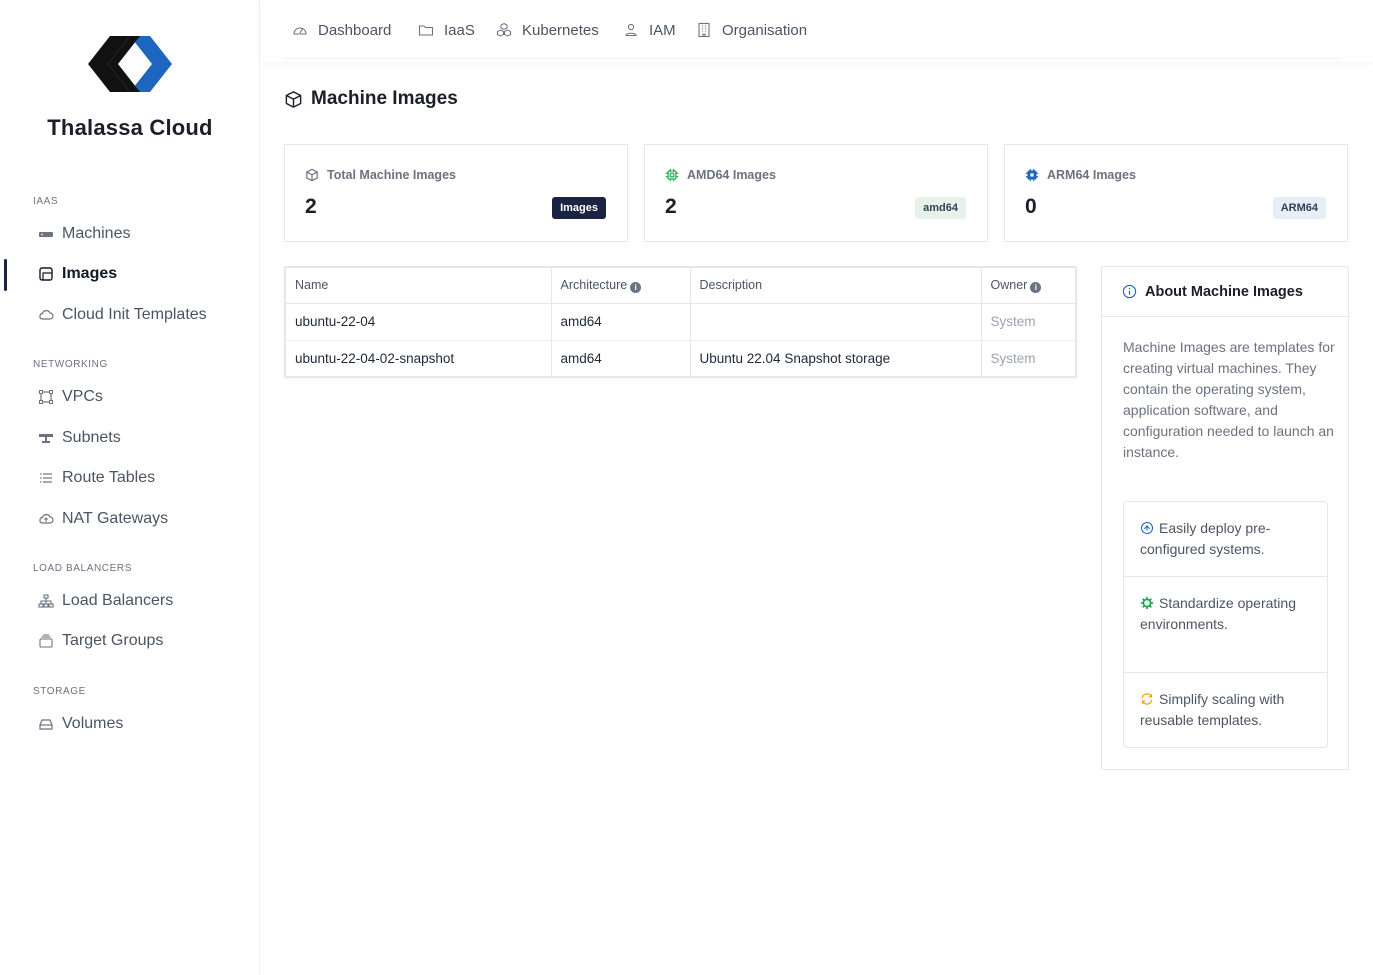 This screenshot has width=1373, height=975. Describe the element at coordinates (1009, 284) in the screenshot. I see `header-label: Owner` at that location.